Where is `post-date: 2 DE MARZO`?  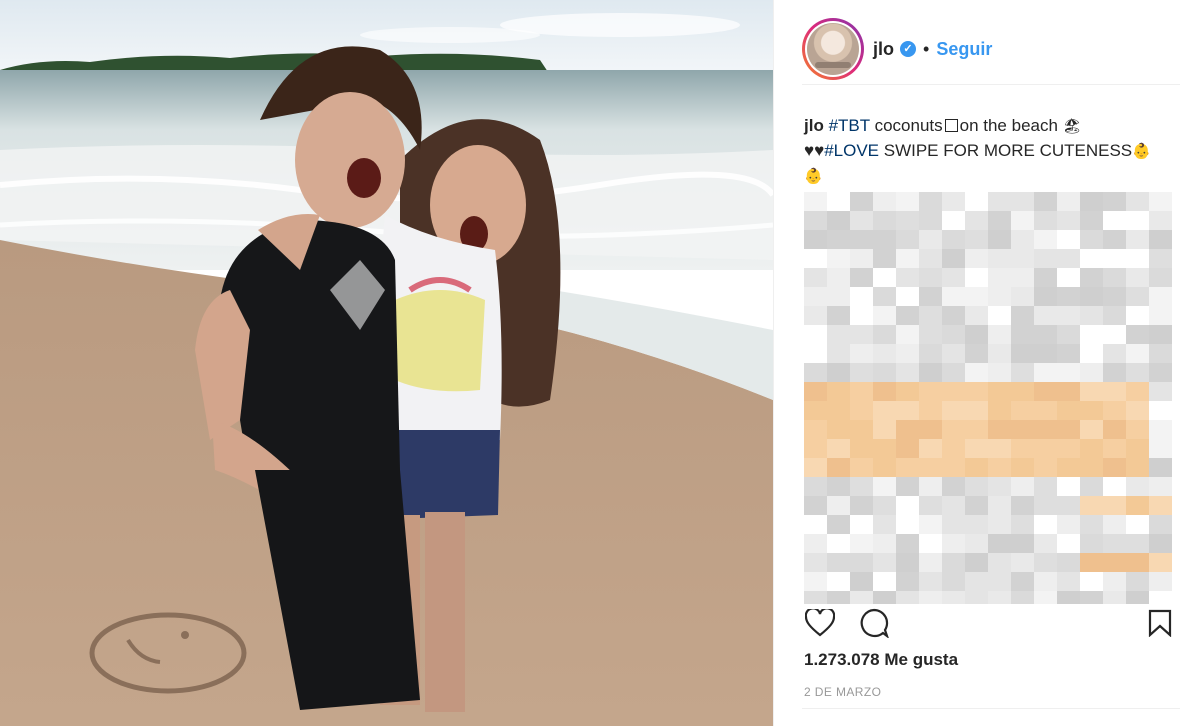
post-date: 2 DE MARZO is located at coordinates (842, 692).